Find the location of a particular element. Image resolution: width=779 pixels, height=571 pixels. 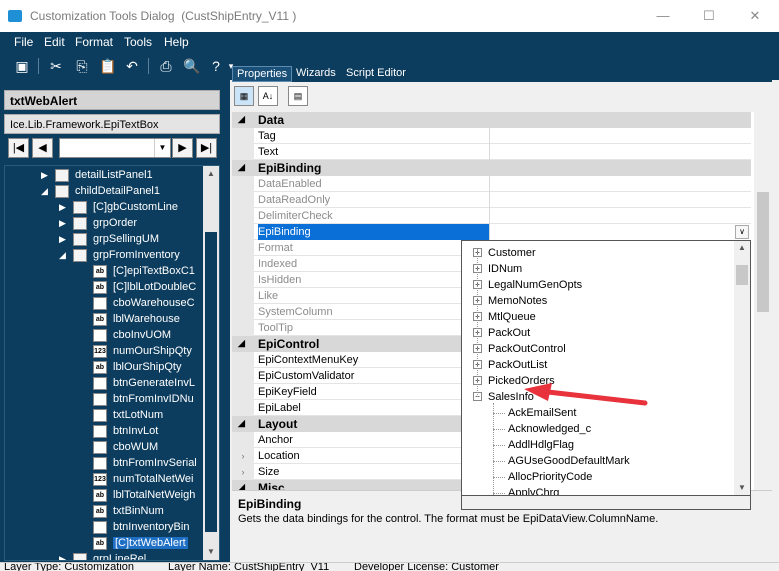

chevron-down-icon: ▼ is located at coordinates (162, 148).